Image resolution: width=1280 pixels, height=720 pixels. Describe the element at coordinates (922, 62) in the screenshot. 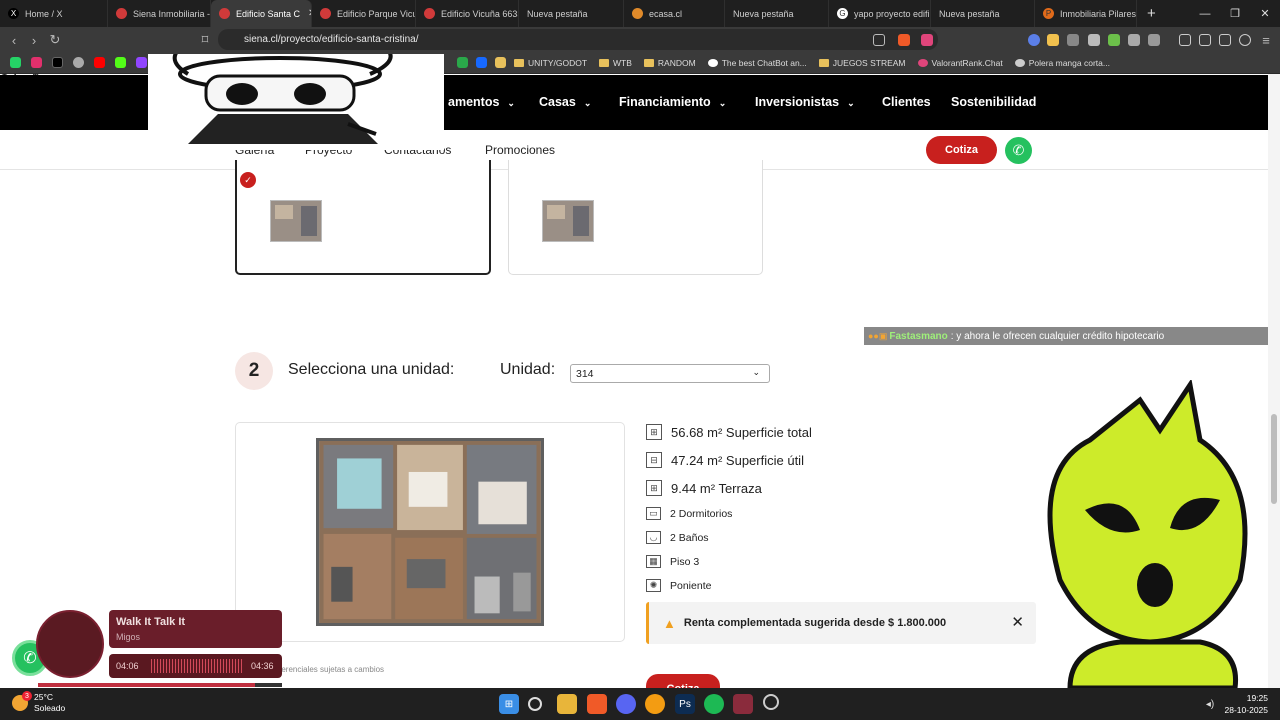

I see `site-icon` at that location.